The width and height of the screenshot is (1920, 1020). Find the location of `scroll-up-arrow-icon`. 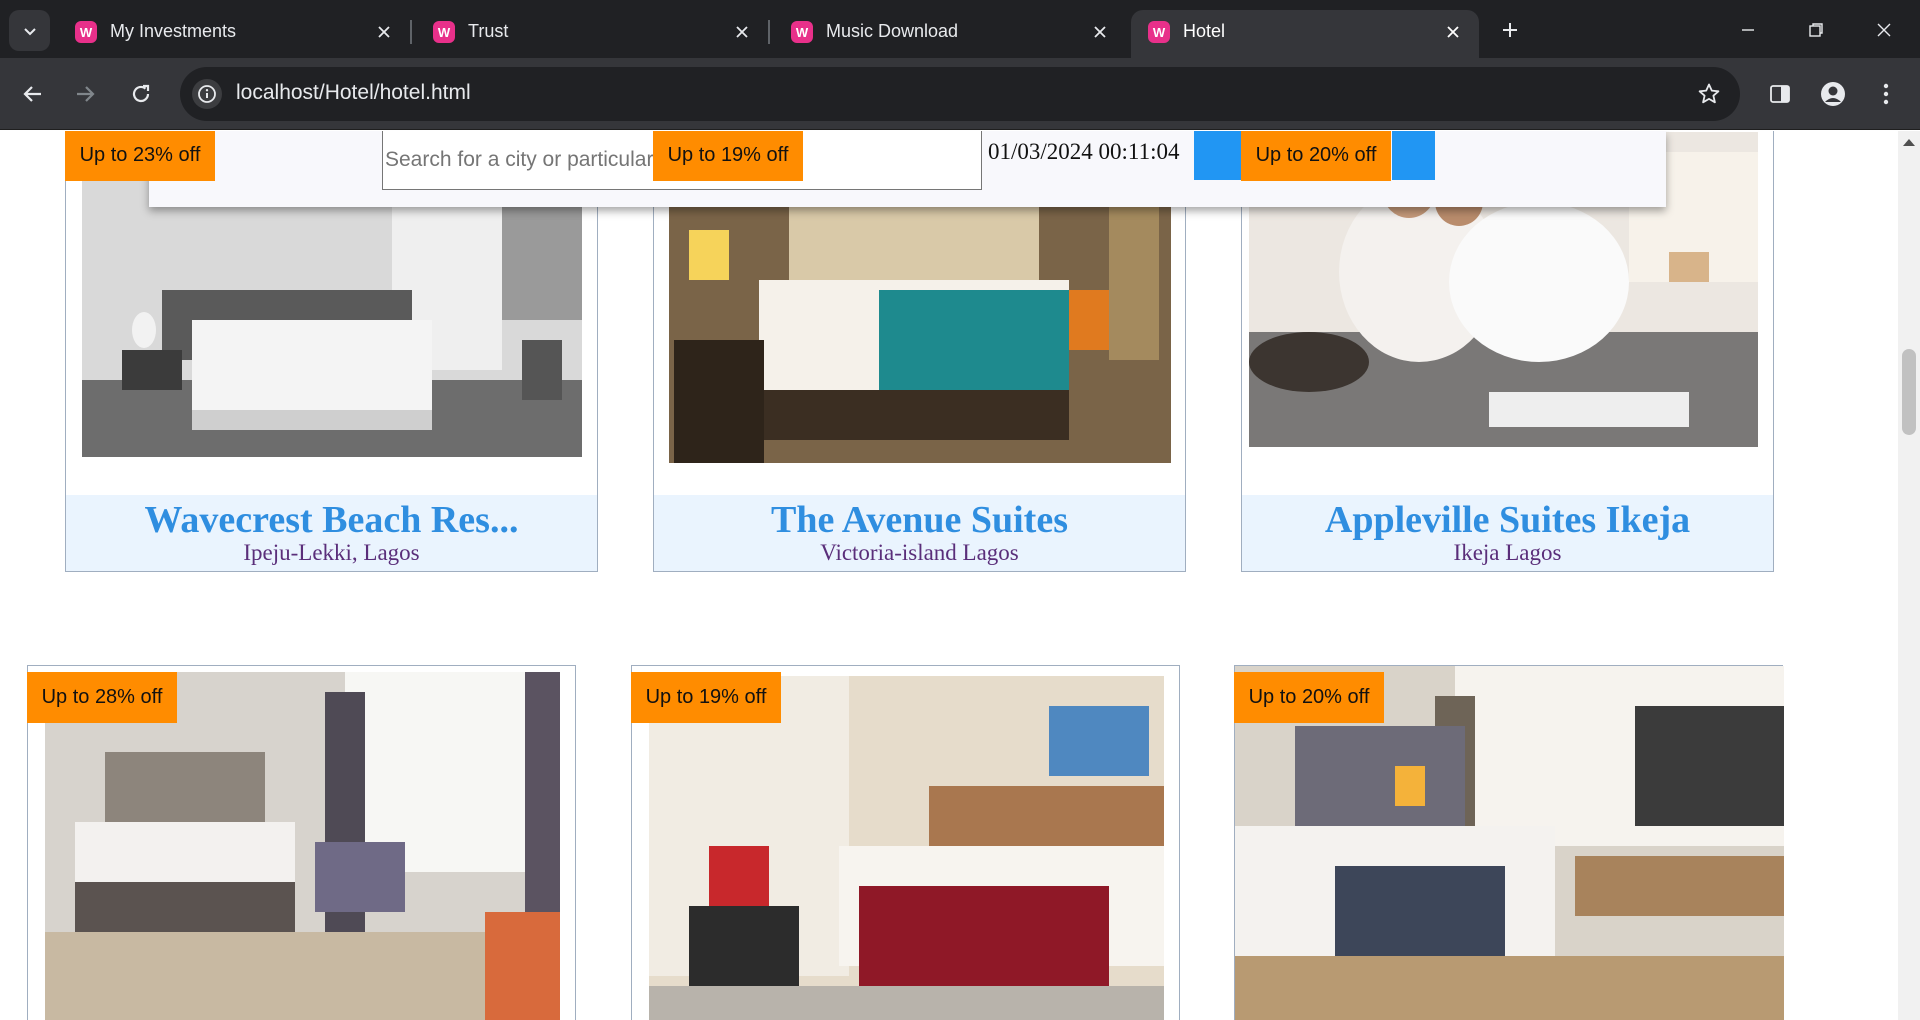

scroll-up-arrow-icon is located at coordinates (1909, 142).